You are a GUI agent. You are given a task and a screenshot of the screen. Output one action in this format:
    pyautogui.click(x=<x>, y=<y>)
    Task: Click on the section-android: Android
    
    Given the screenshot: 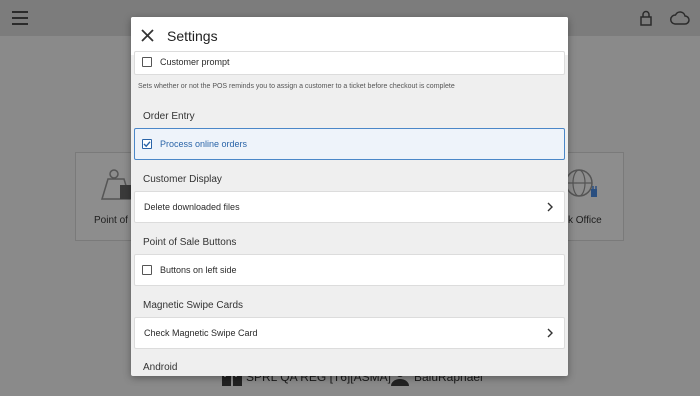 What is the action you would take?
    pyautogui.click(x=160, y=367)
    